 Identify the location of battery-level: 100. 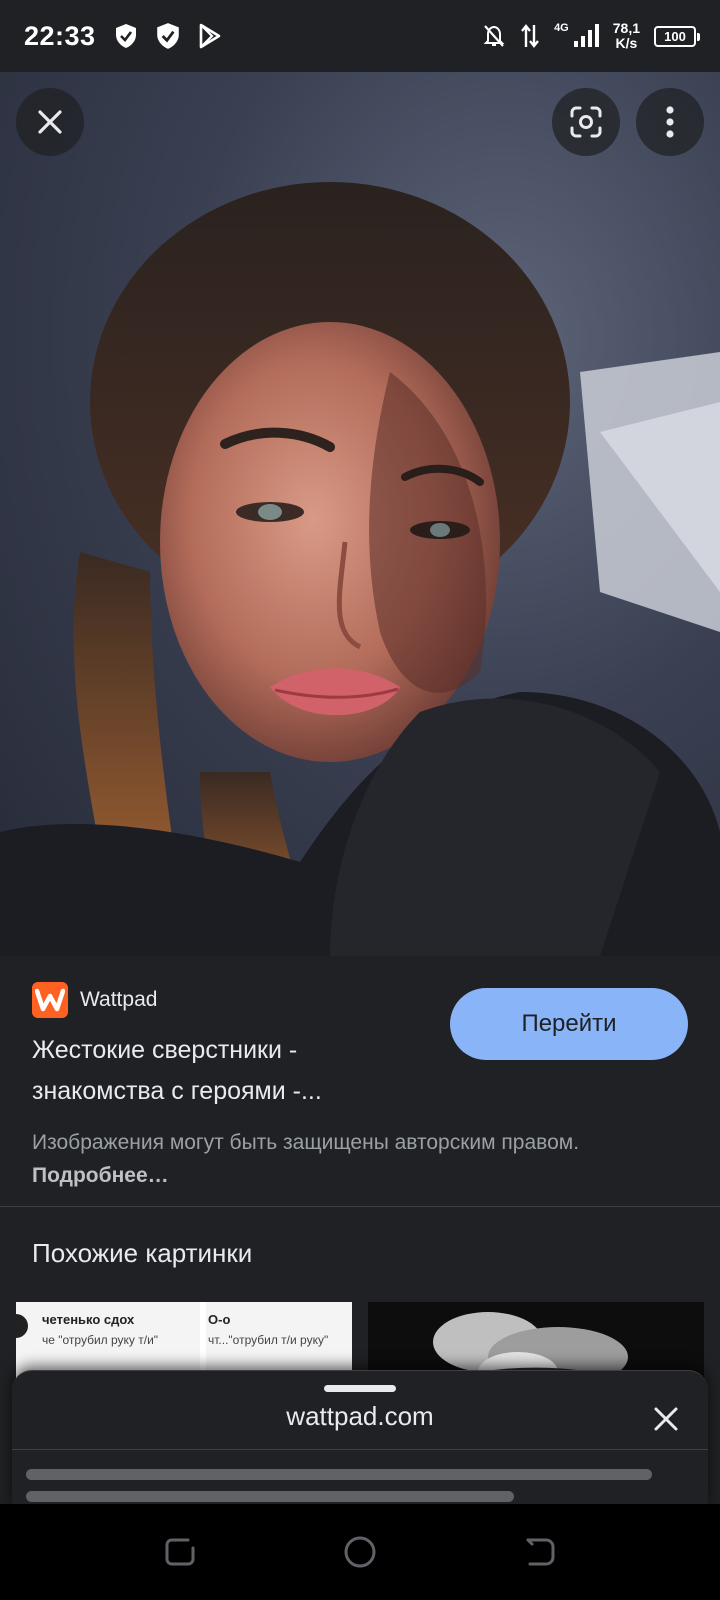
(675, 36).